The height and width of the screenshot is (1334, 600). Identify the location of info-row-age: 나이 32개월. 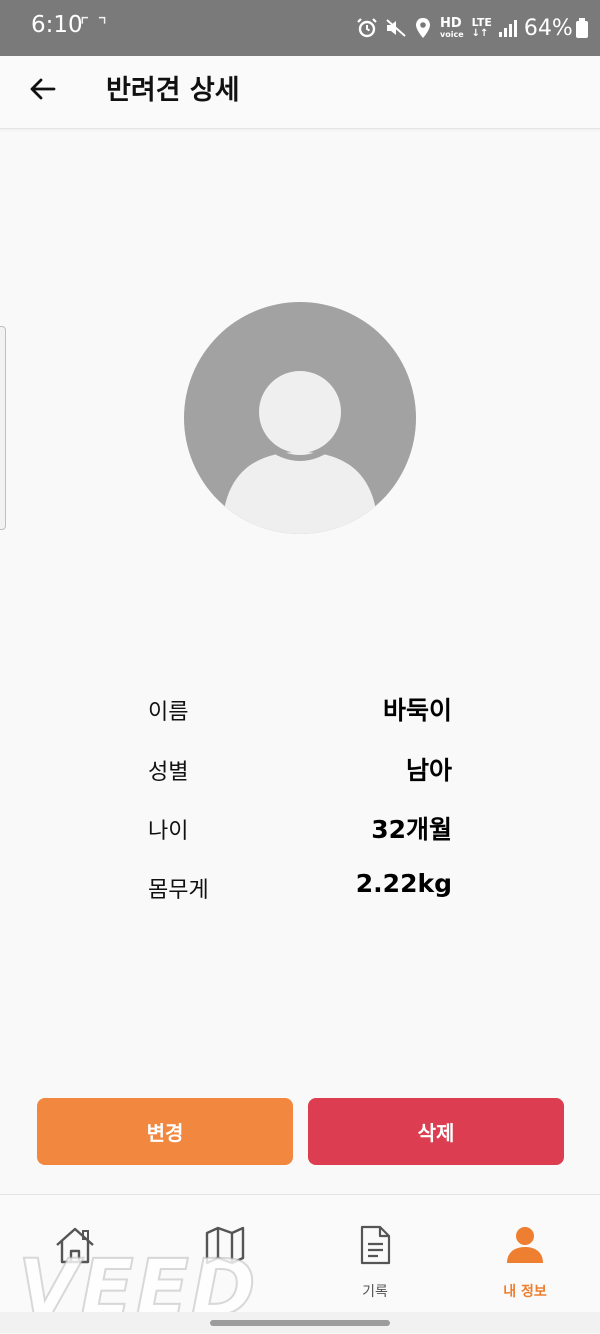
(300, 827).